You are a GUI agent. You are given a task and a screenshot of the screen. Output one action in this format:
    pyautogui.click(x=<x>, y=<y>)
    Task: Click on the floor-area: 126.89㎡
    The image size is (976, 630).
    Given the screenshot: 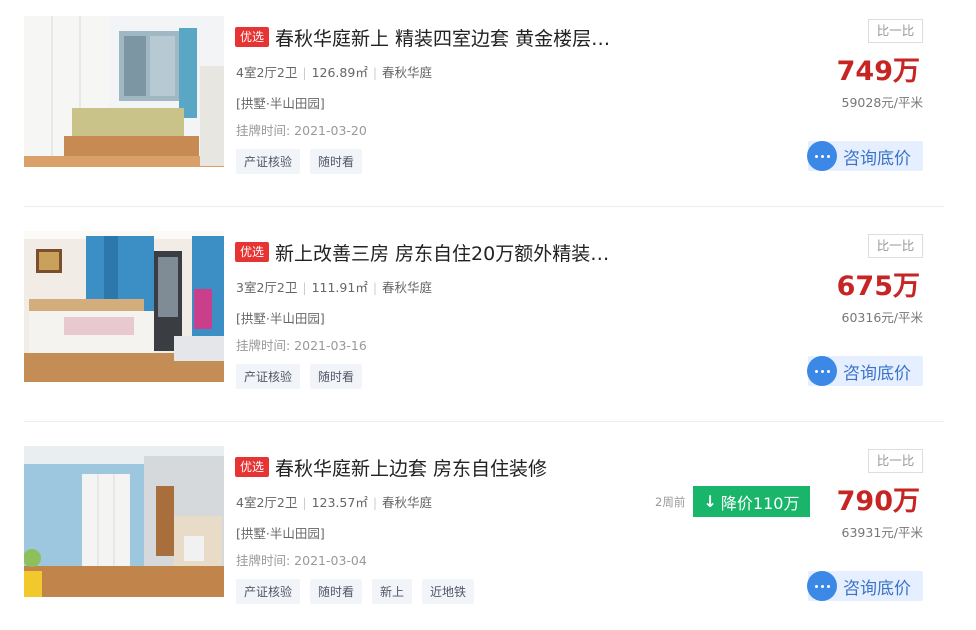 What is the action you would take?
    pyautogui.click(x=339, y=72)
    